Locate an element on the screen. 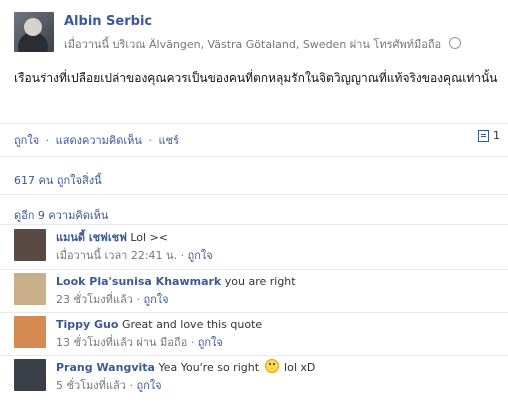 Image resolution: width=508 pixels, height=403 pixels. smiley-emoji-icon is located at coordinates (271, 366).